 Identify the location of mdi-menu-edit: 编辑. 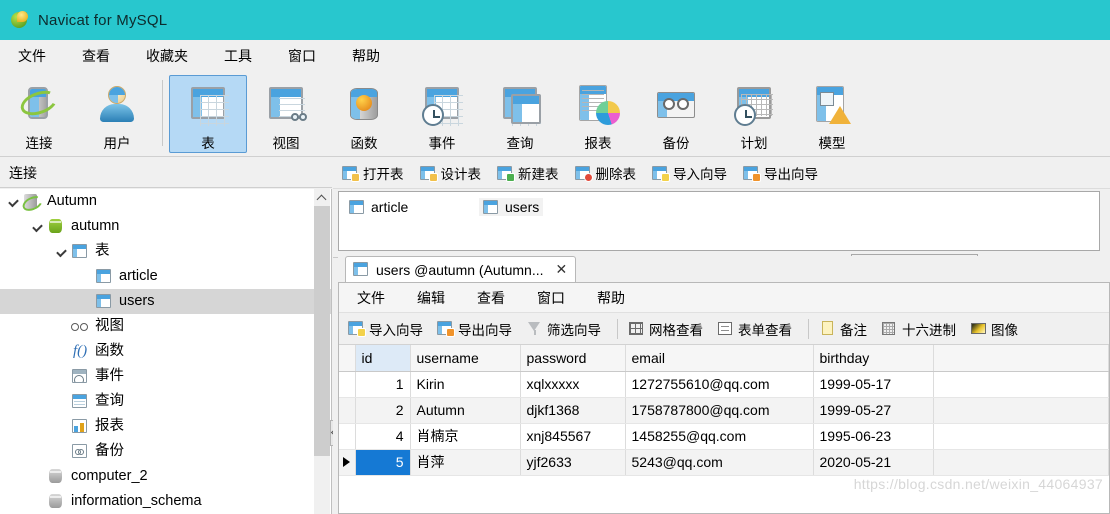
(431, 298).